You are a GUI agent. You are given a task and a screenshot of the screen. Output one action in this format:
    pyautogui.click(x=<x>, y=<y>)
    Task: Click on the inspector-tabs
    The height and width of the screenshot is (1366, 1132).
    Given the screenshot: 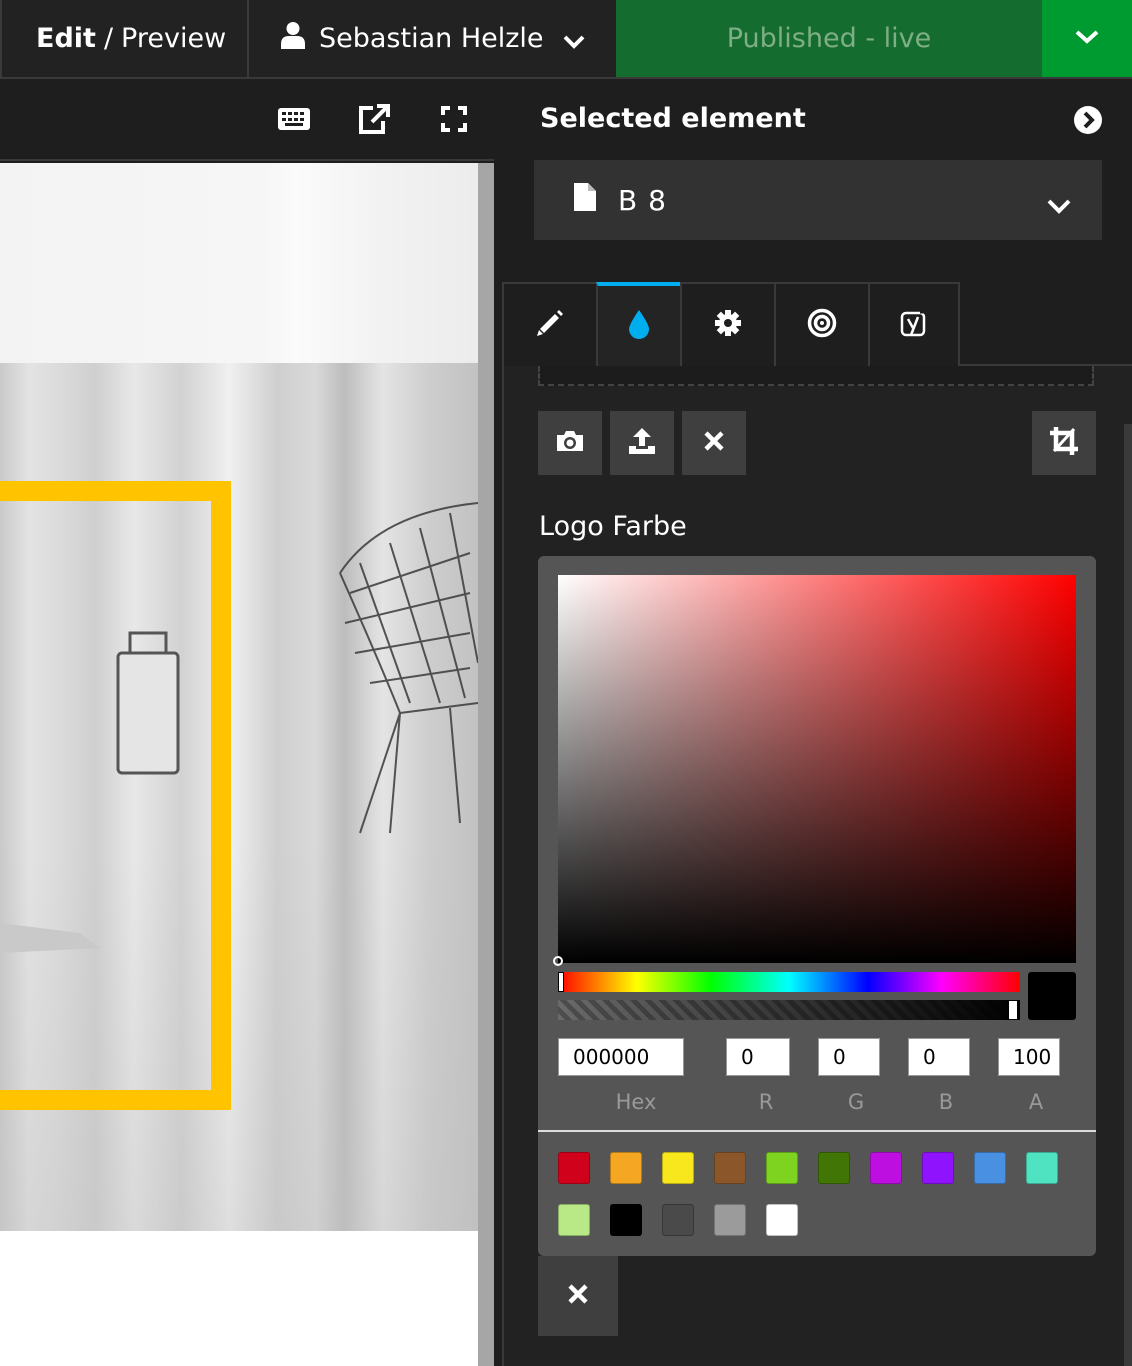 What is the action you would take?
    pyautogui.click(x=817, y=324)
    